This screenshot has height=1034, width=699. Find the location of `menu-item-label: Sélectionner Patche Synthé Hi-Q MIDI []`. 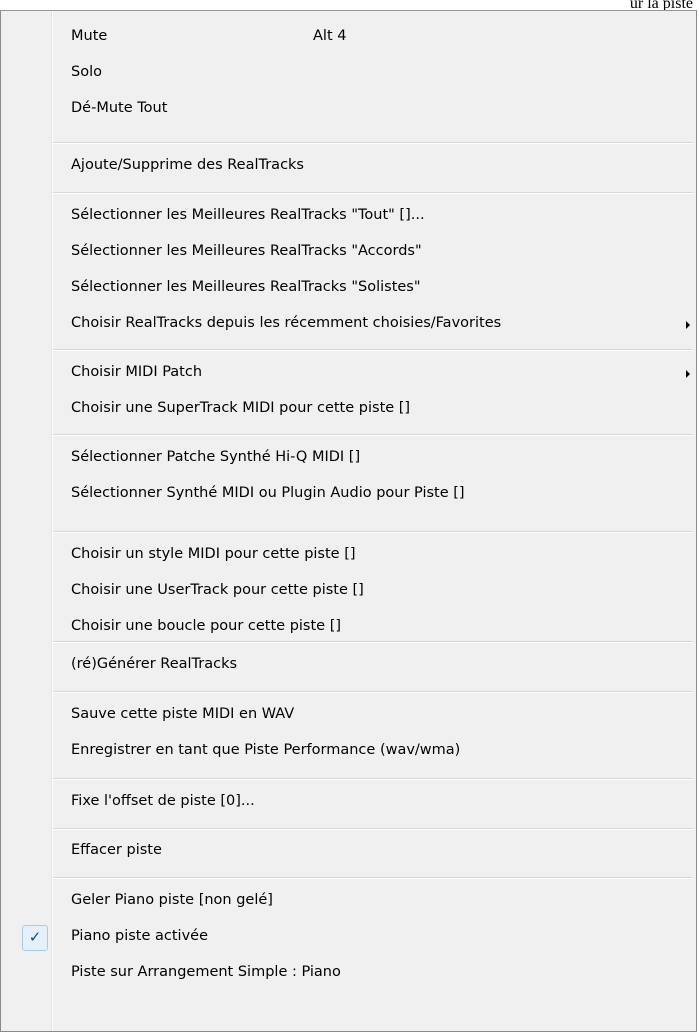

menu-item-label: Sélectionner Patche Synthé Hi-Q MIDI [] is located at coordinates (216, 457).